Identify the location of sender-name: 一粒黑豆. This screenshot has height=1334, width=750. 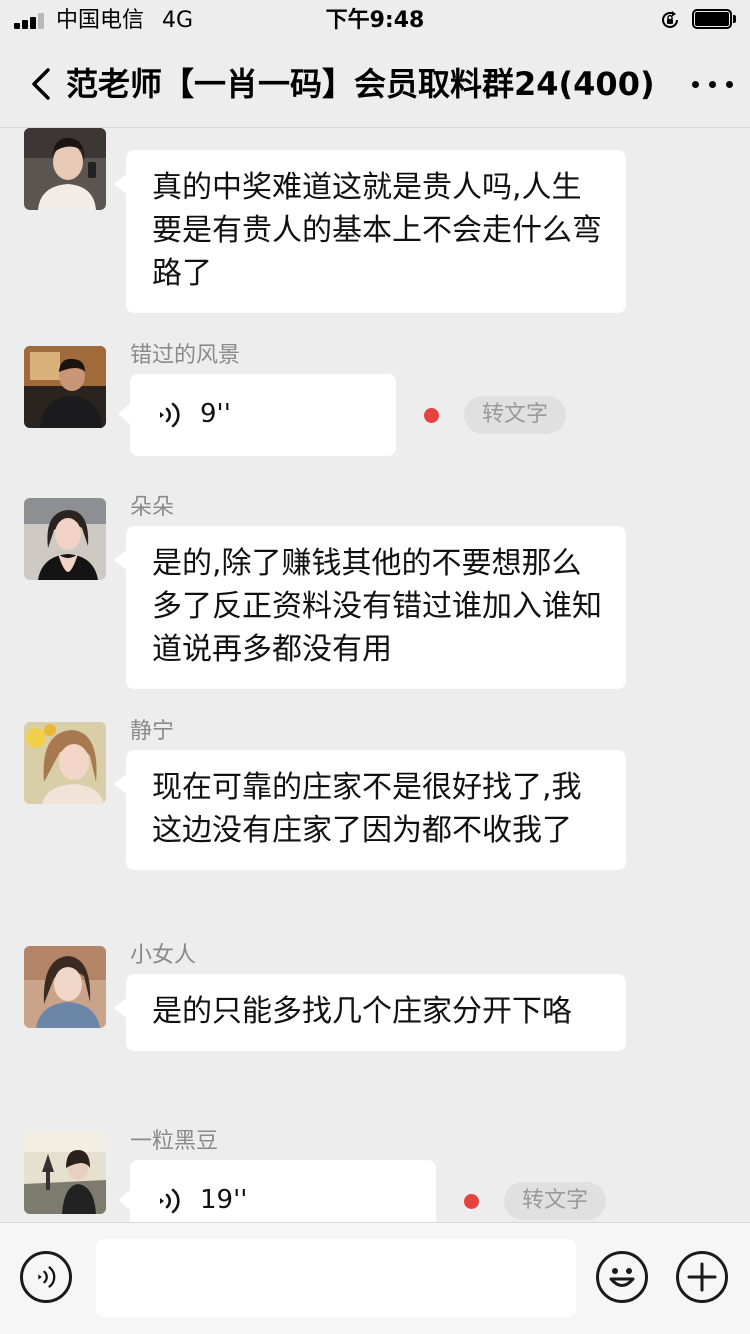
(174, 1141).